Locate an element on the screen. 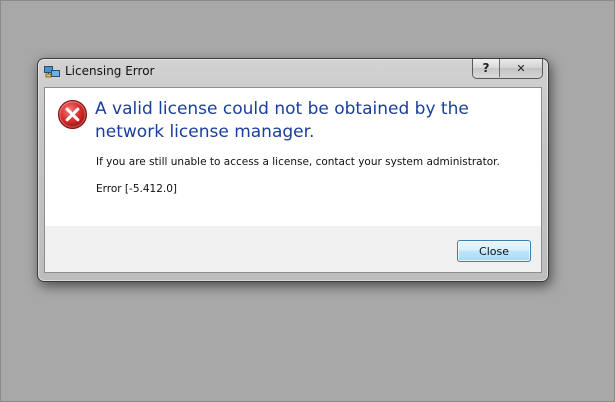 The image size is (615, 402). dialog-title: Licensing Error is located at coordinates (110, 71).